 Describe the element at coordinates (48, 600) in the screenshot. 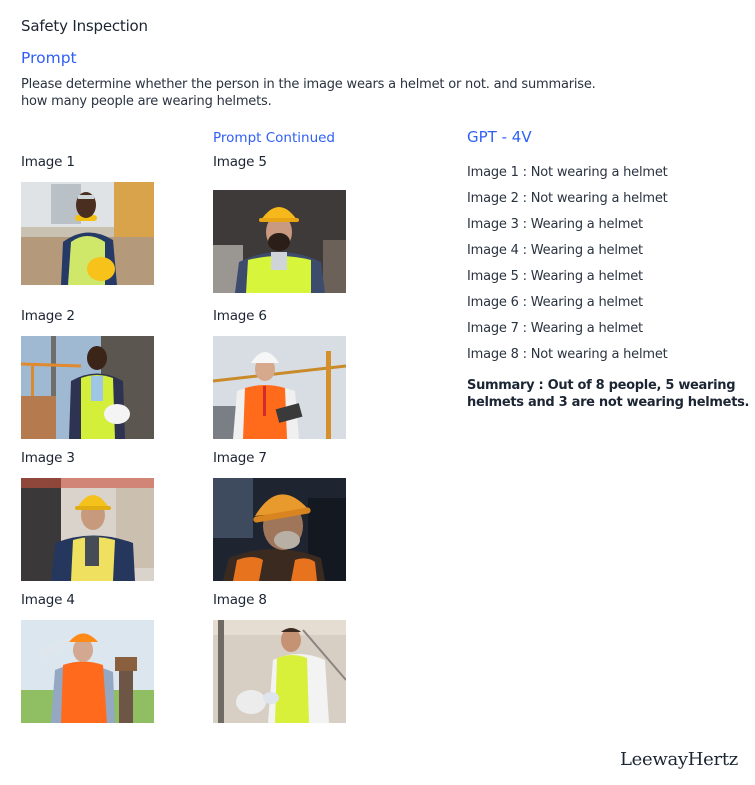

I see `image-4-label: Image 4` at that location.